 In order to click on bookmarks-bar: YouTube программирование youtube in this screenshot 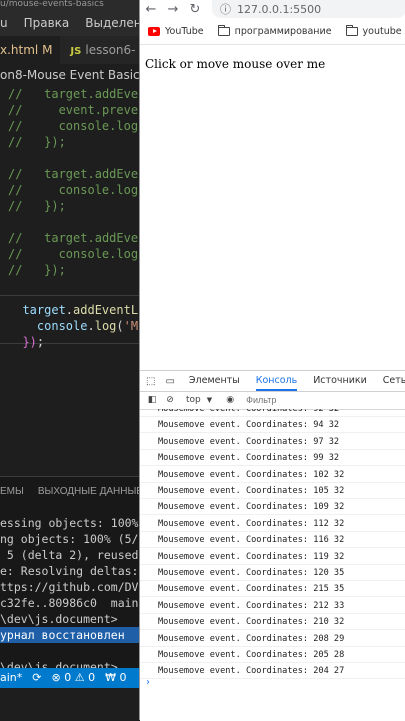, I will do `click(272, 31)`.